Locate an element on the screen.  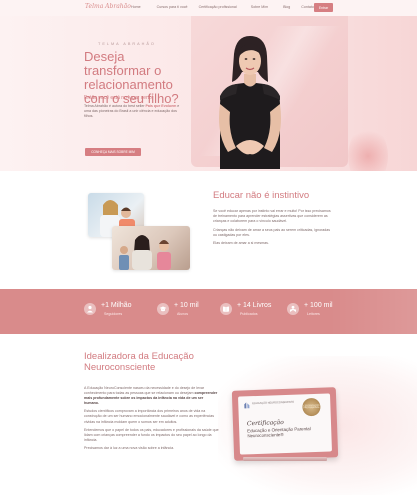
certificate-stand is located at coordinates (285, 459).